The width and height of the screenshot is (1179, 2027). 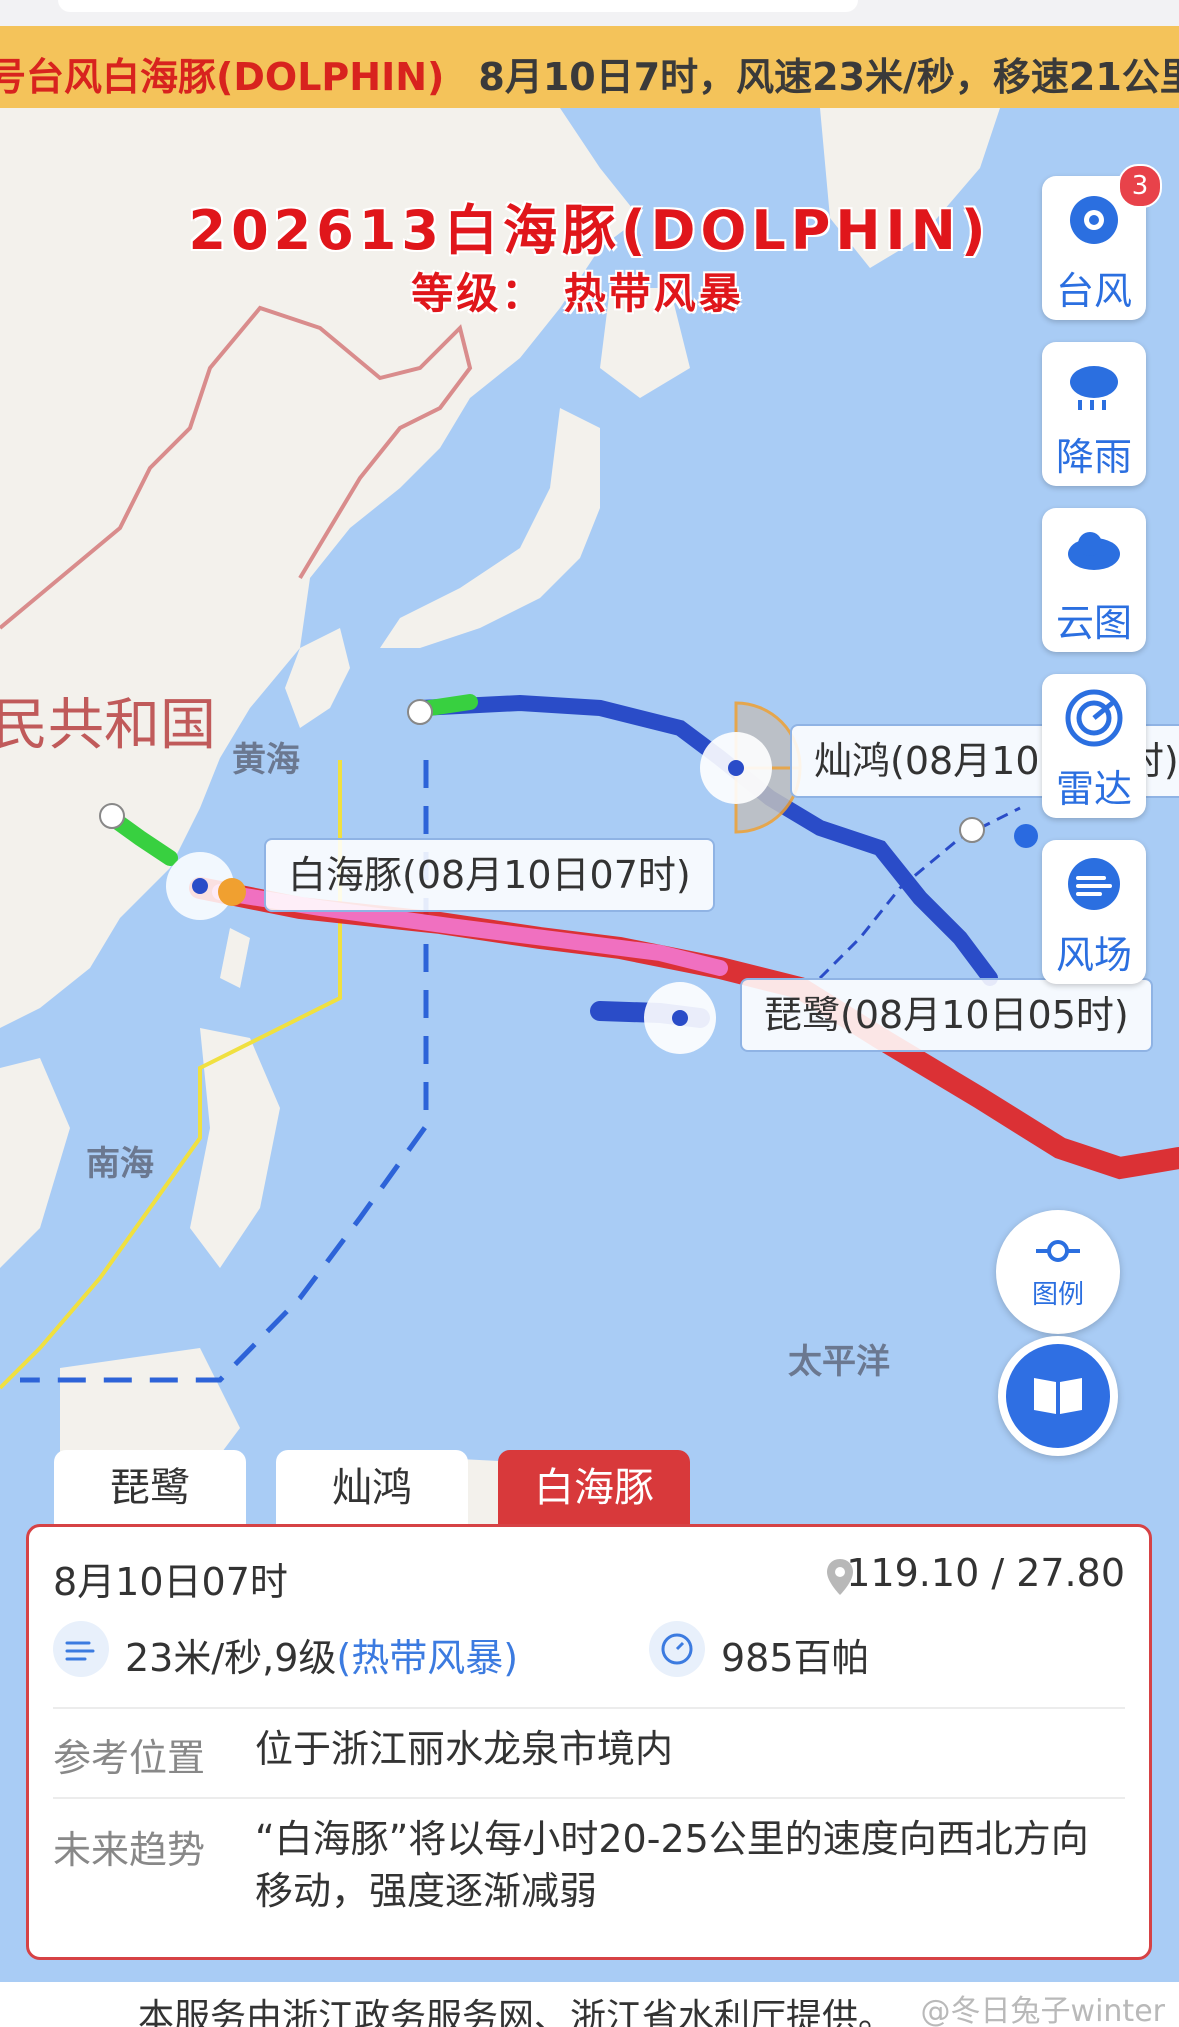 What do you see at coordinates (1093, 291) in the screenshot?
I see `typhoon-button-label: 台风` at bounding box center [1093, 291].